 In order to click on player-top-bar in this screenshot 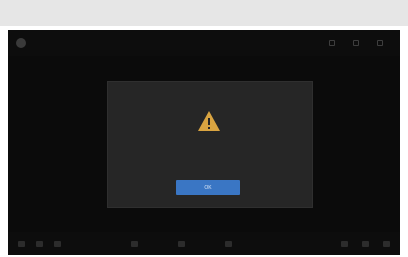, I will do `click(204, 43)`.